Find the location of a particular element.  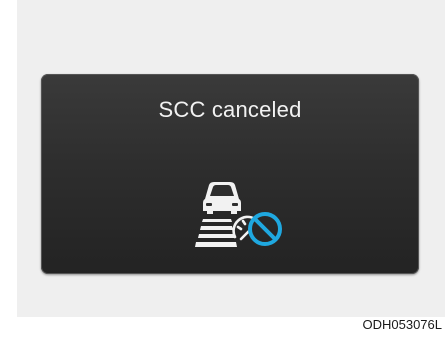

scc-canceled-icon is located at coordinates (238, 214).